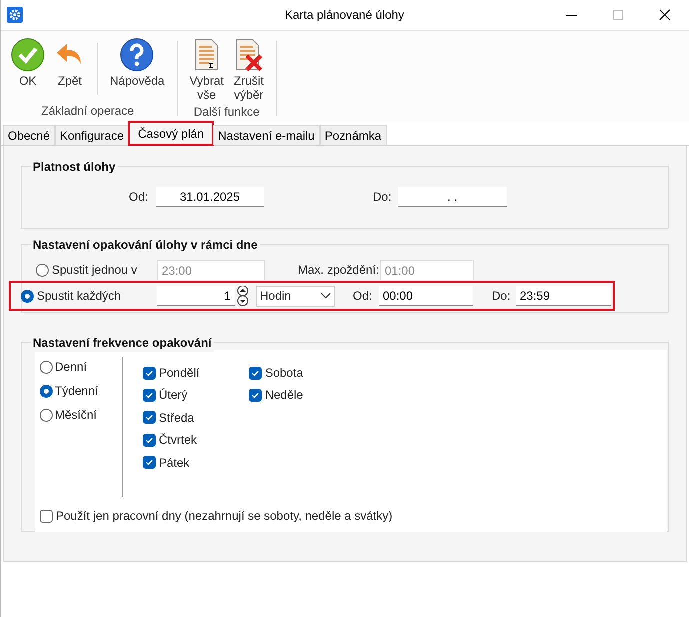  What do you see at coordinates (243, 296) in the screenshot?
I see `spinner-icon` at bounding box center [243, 296].